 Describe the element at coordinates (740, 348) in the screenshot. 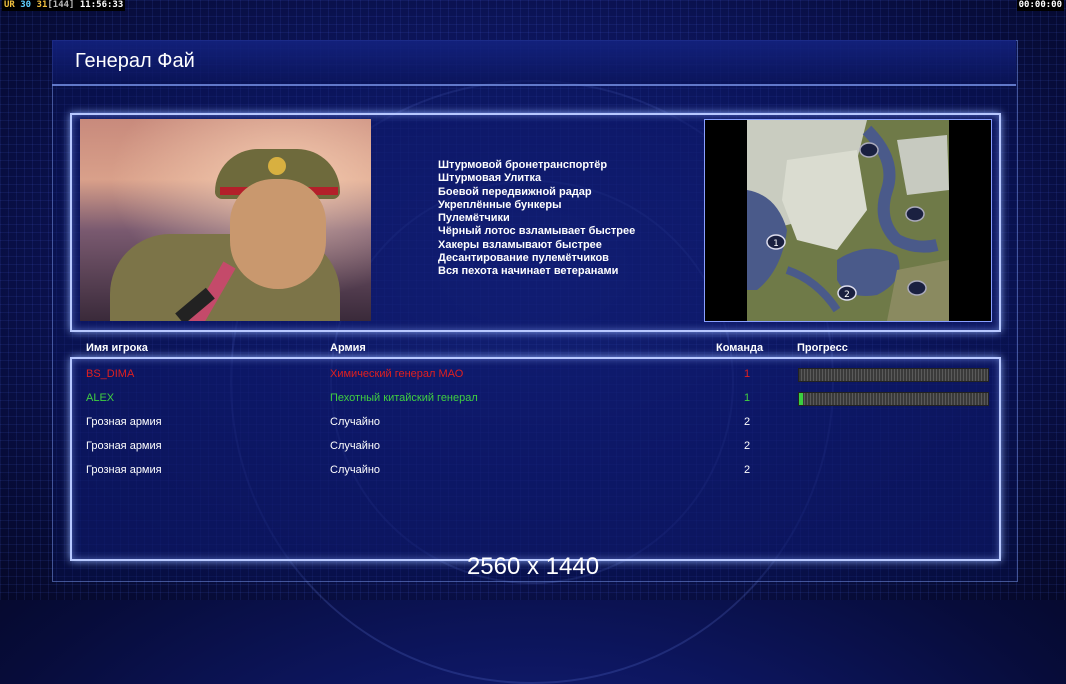

I see `header-team: Команда` at that location.